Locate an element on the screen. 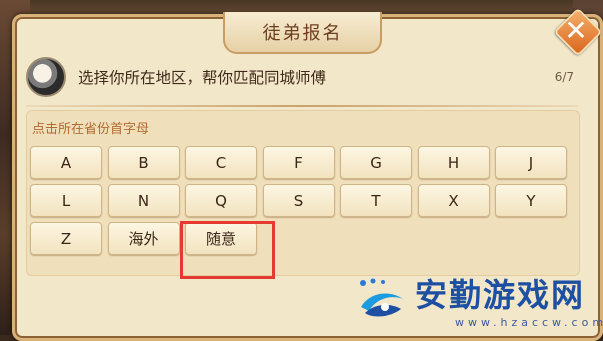 Image resolution: width=603 pixels, height=341 pixels. letter-key: Y is located at coordinates (531, 200).